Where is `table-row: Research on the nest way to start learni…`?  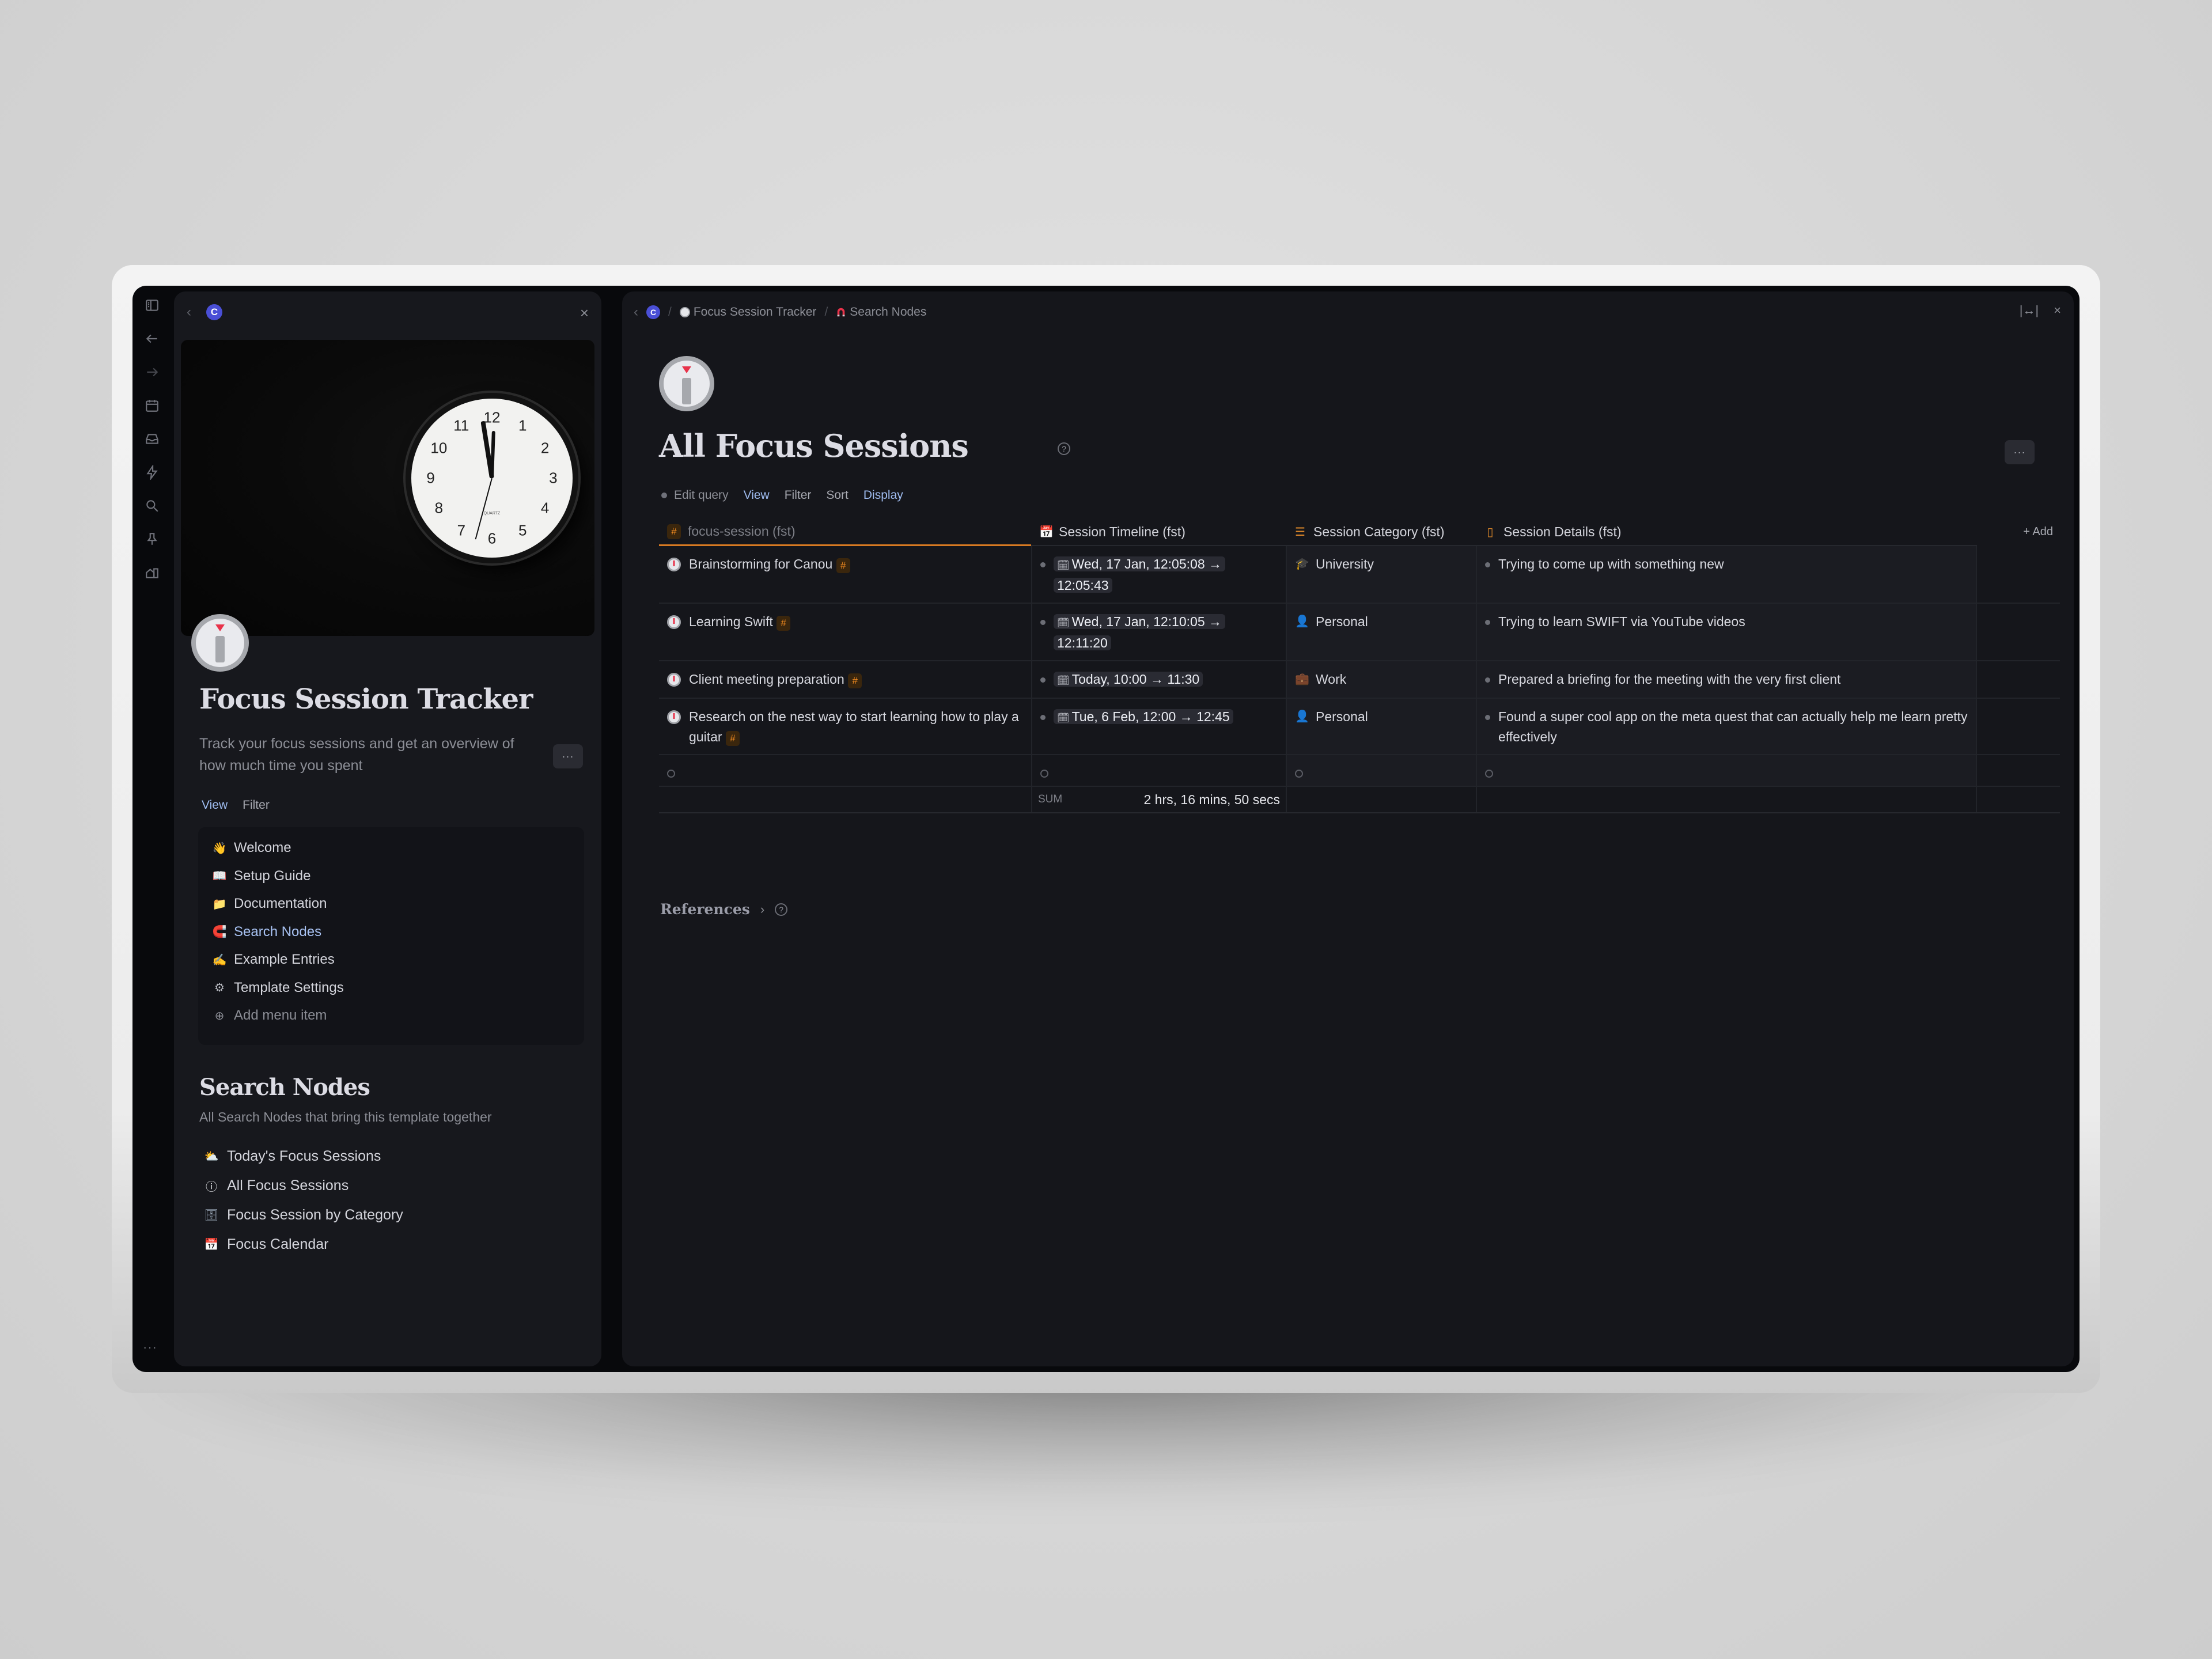
table-row: Research on the nest way to start learni… is located at coordinates (1359, 727).